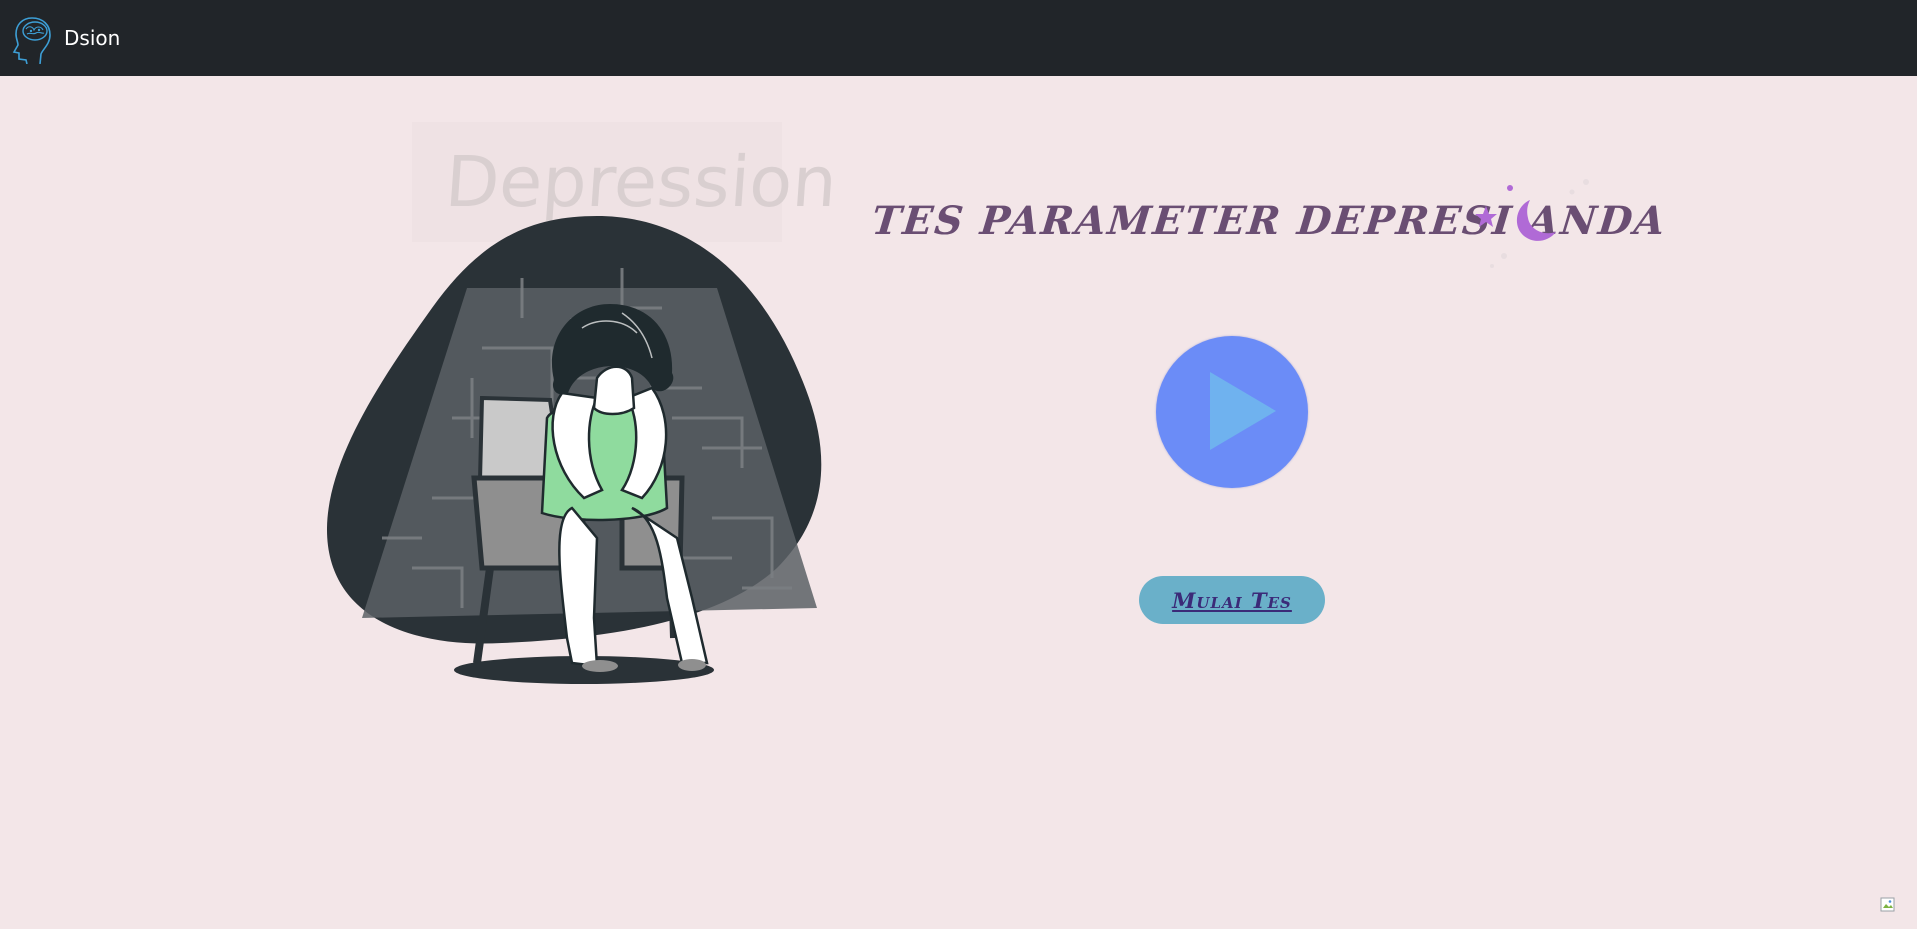 This screenshot has width=1917, height=929. Describe the element at coordinates (1887, 904) in the screenshot. I see `broken-image-icon` at that location.